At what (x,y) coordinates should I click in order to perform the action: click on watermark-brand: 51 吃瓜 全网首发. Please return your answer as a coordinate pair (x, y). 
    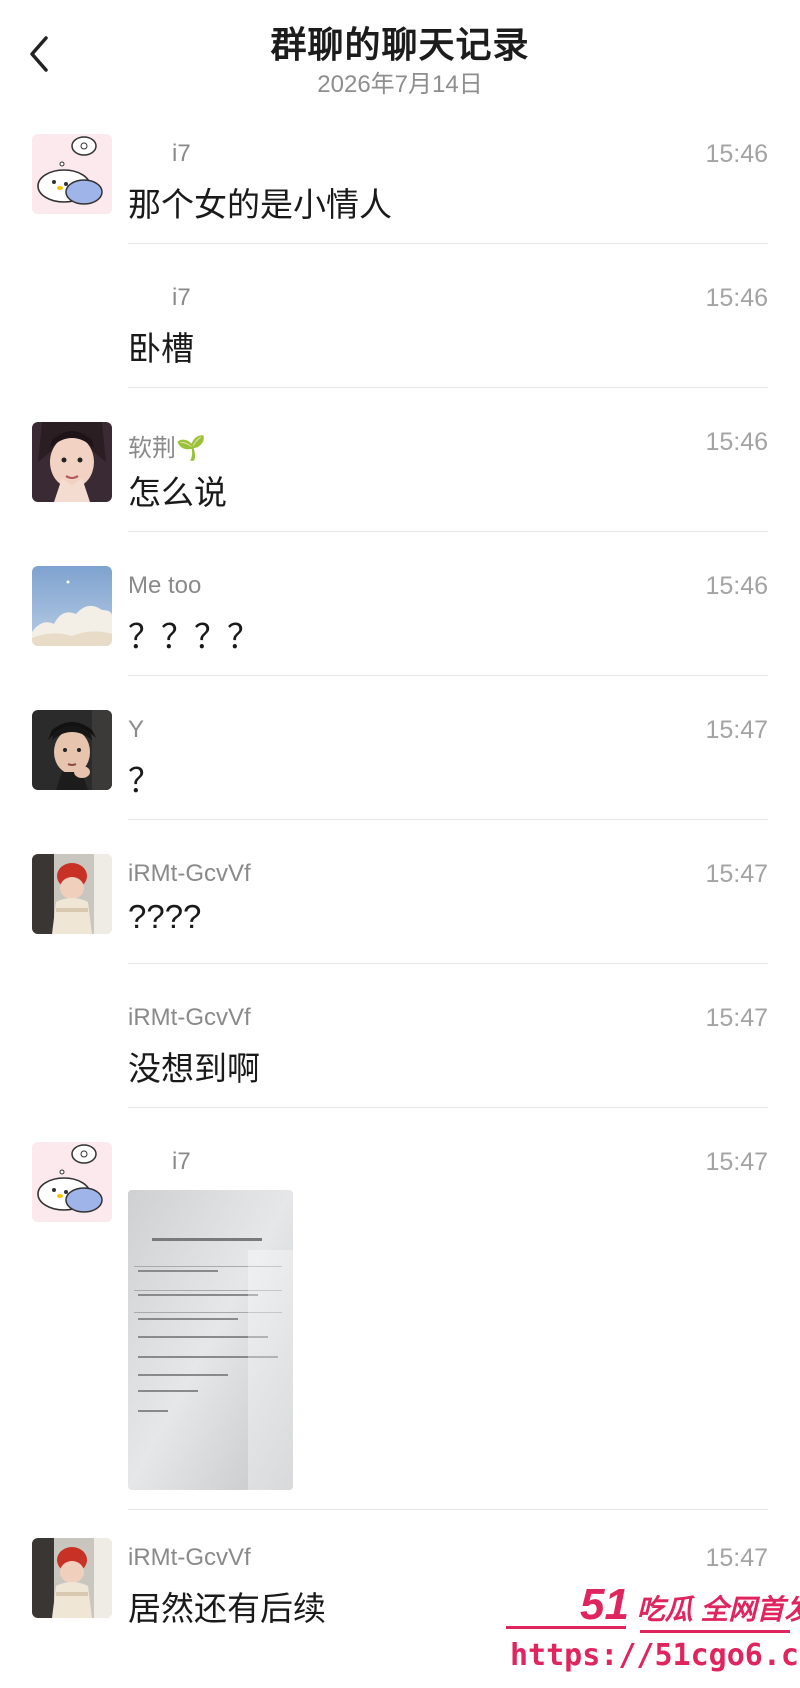
    Looking at the image, I should click on (690, 1605).